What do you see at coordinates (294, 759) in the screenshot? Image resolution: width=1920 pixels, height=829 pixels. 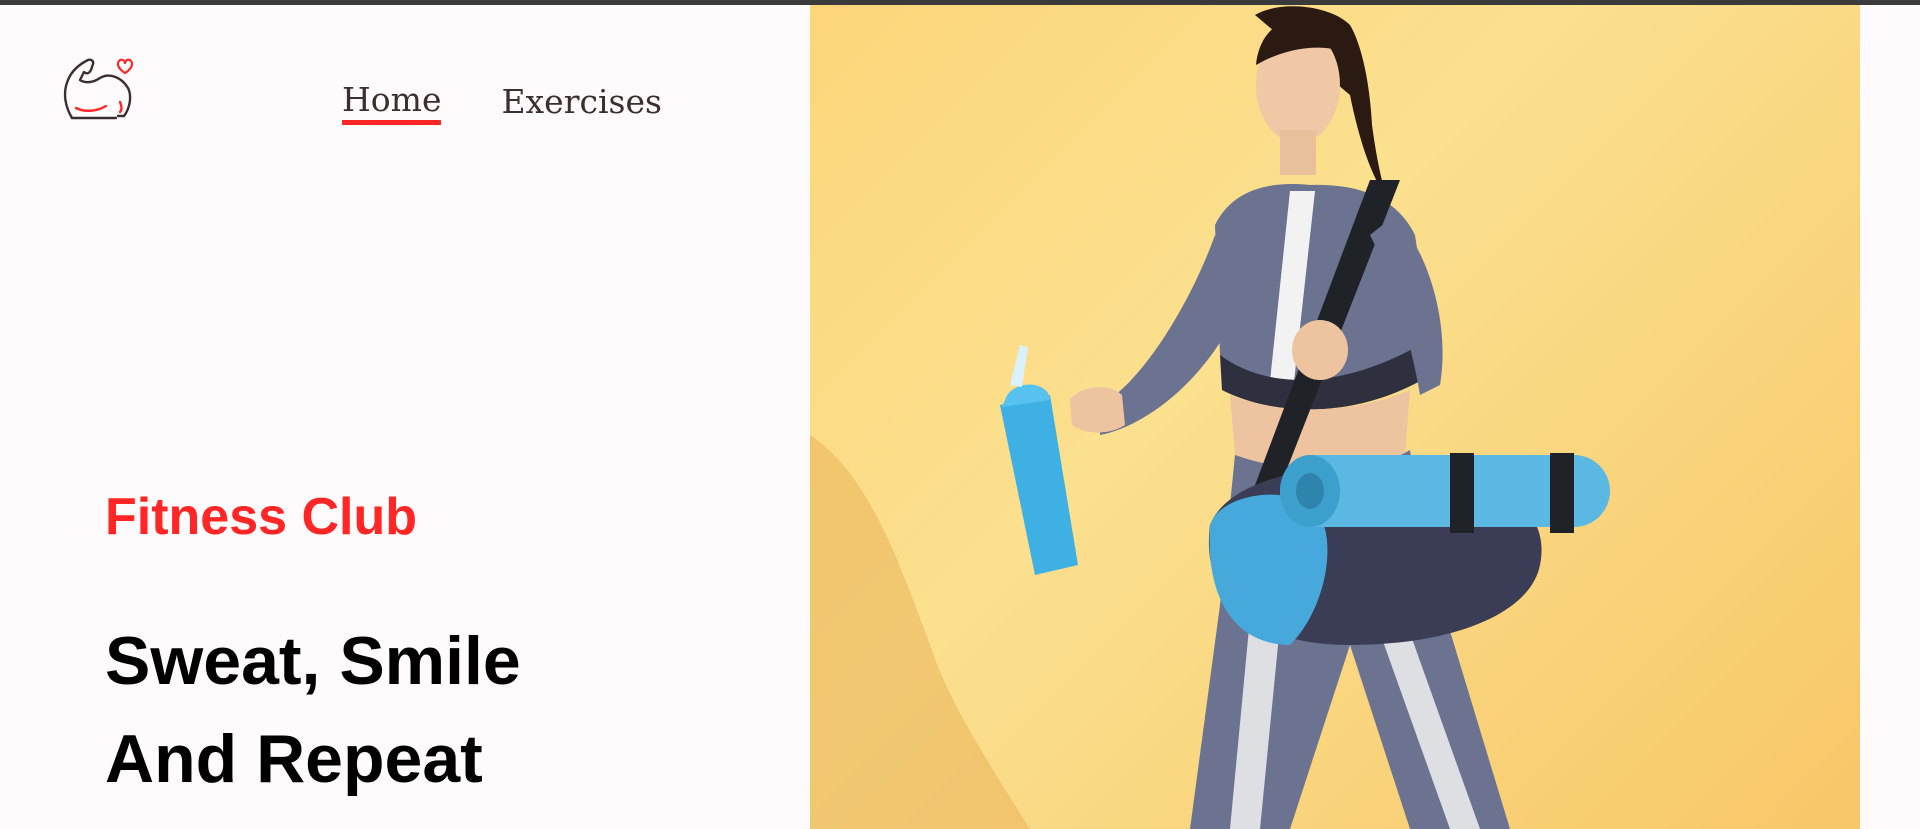 I see `hero-headline-line-2: And Repeat` at bounding box center [294, 759].